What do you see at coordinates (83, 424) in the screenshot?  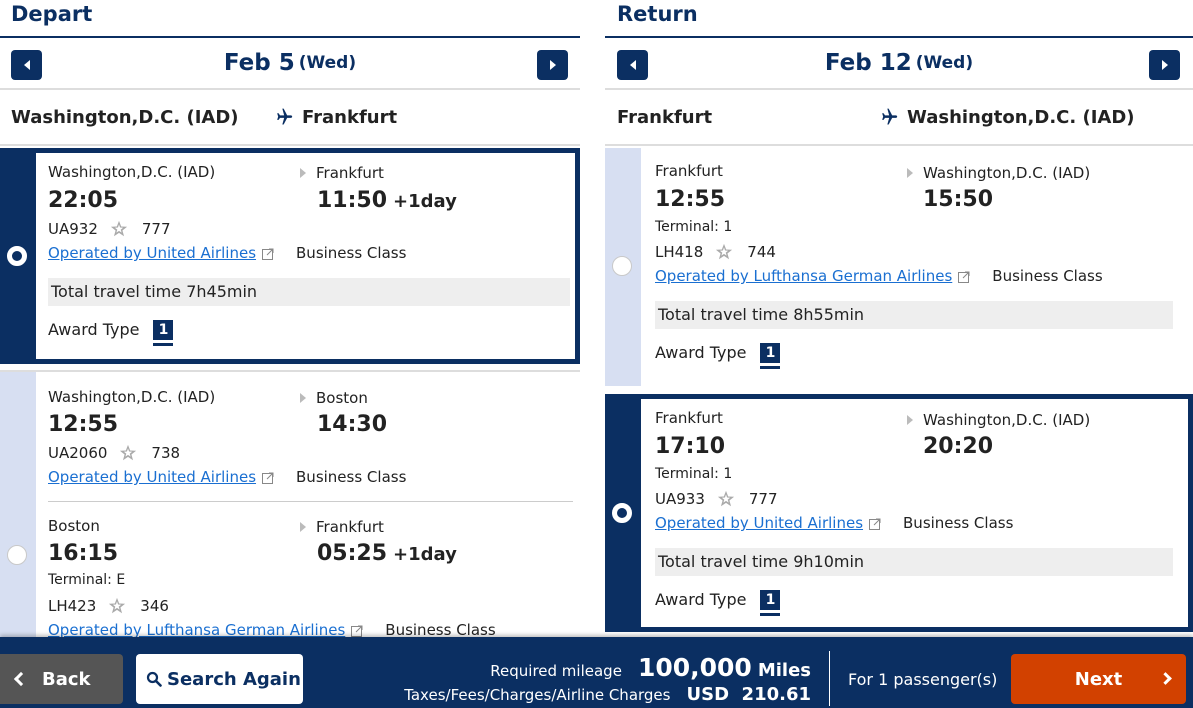 I see `departure-time: 12:55` at bounding box center [83, 424].